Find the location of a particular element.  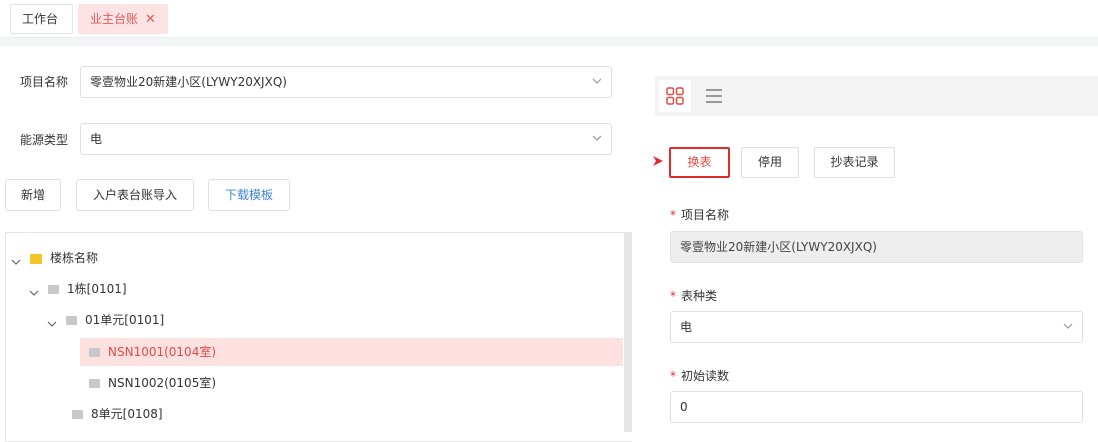

tree-node-label: 1栋[0101] is located at coordinates (97, 289).